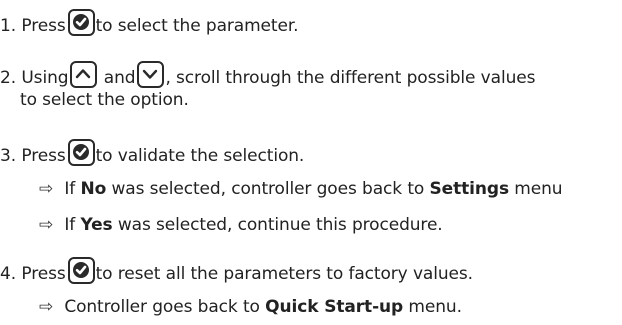 The height and width of the screenshot is (325, 622). I want to click on step-text: to validate the selection., so click(200, 156).